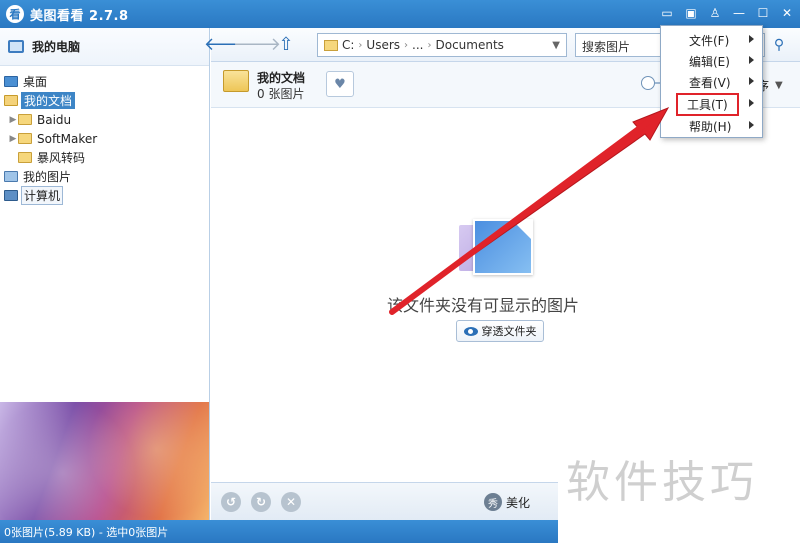 This screenshot has height=543, width=800. What do you see at coordinates (54, 119) in the screenshot?
I see `tree-item-label: Baidu` at bounding box center [54, 119].